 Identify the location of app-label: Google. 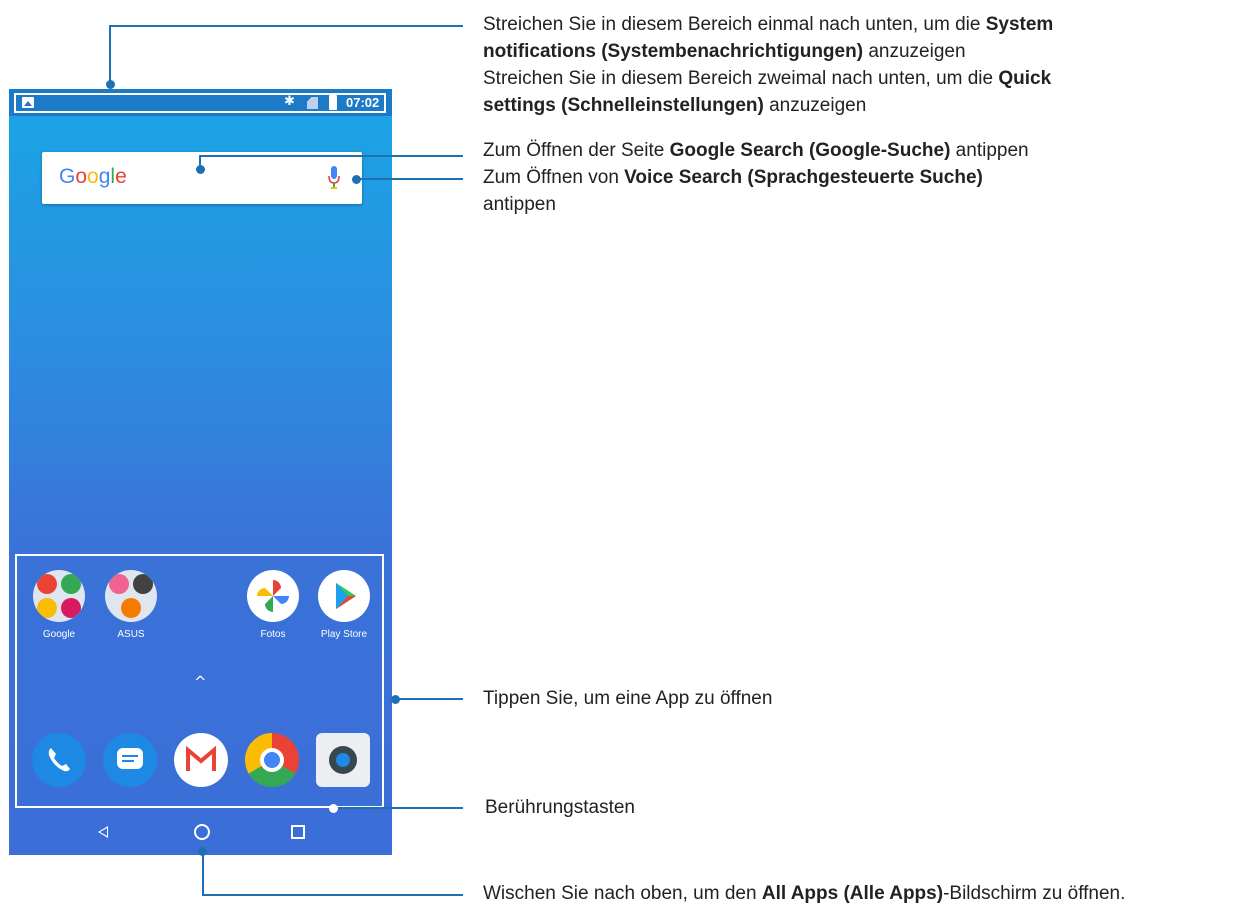
(59, 634).